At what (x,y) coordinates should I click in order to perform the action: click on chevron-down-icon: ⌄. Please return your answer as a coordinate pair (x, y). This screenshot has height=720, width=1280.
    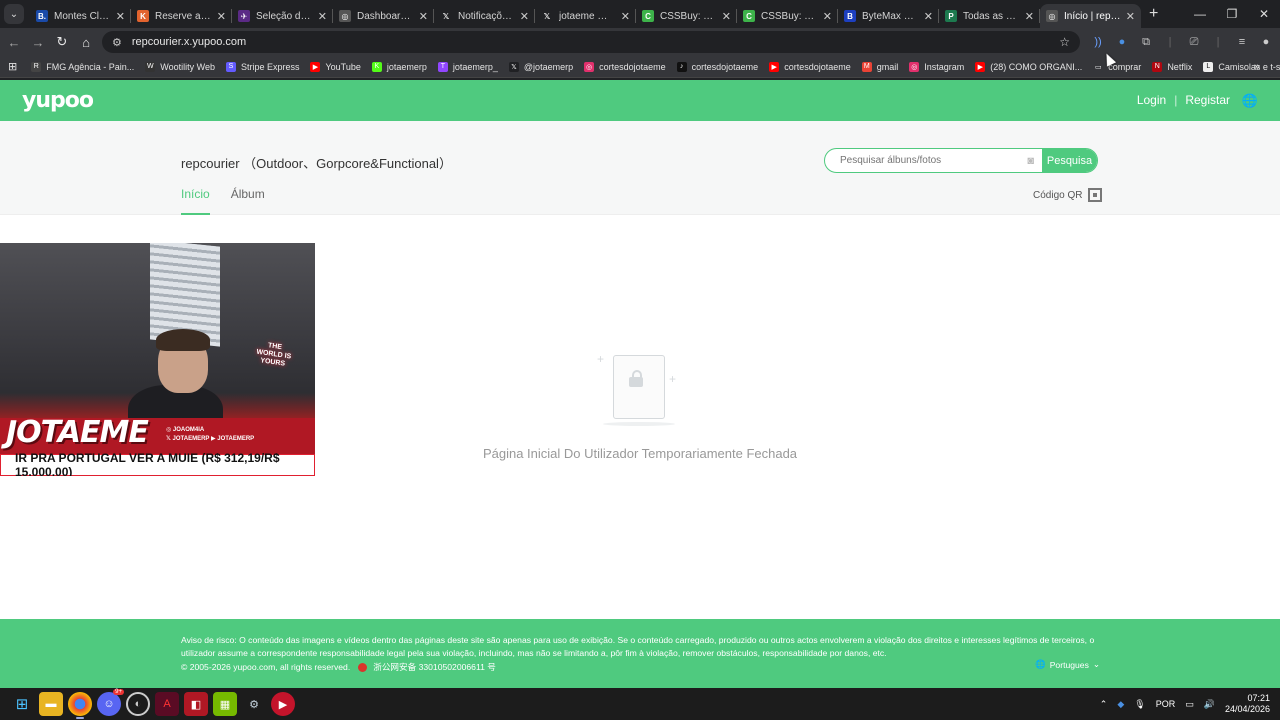
    Looking at the image, I should click on (1096, 664).